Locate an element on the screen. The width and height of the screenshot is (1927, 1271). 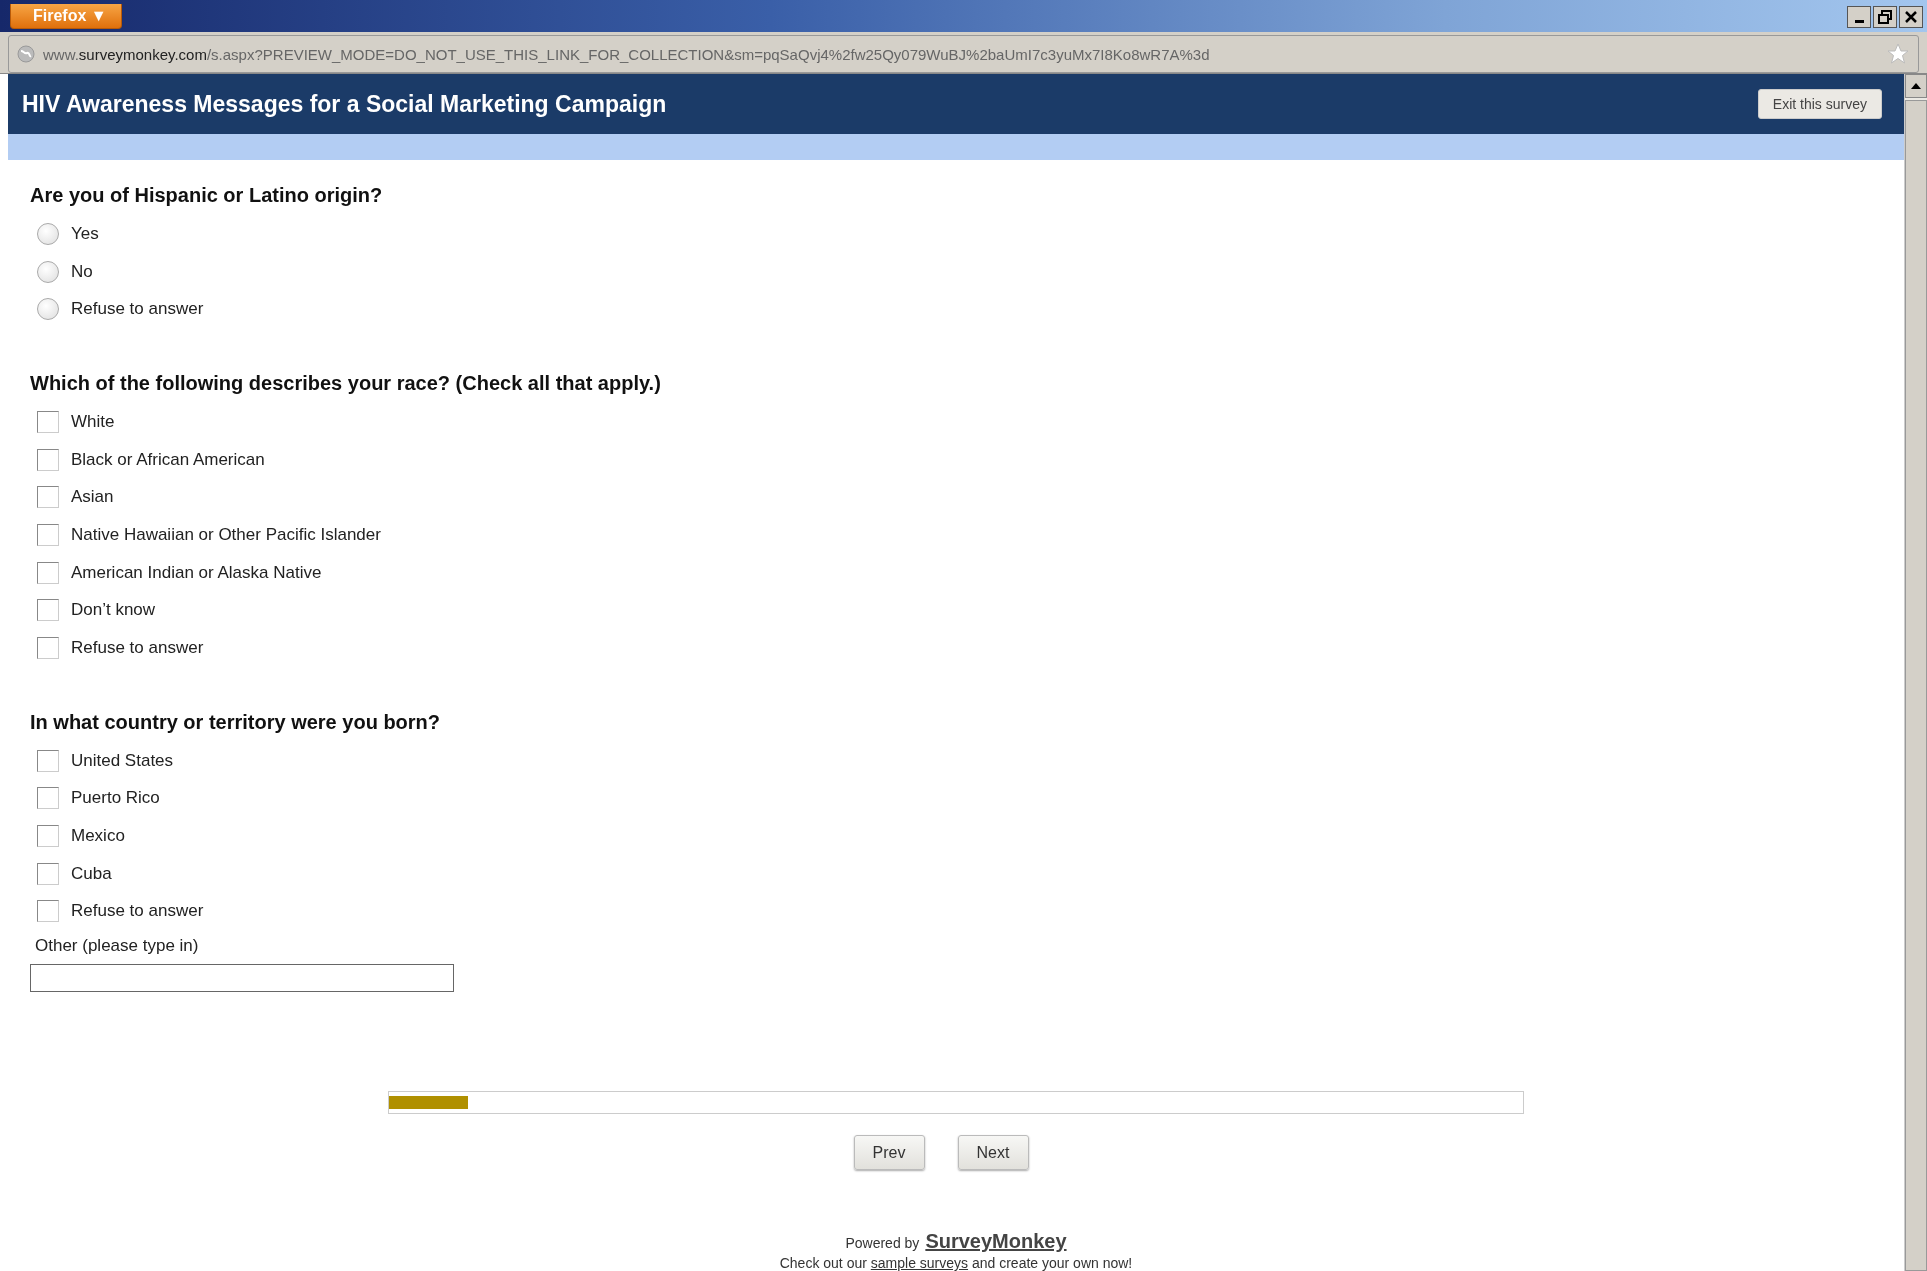
star-icon is located at coordinates (1898, 54).